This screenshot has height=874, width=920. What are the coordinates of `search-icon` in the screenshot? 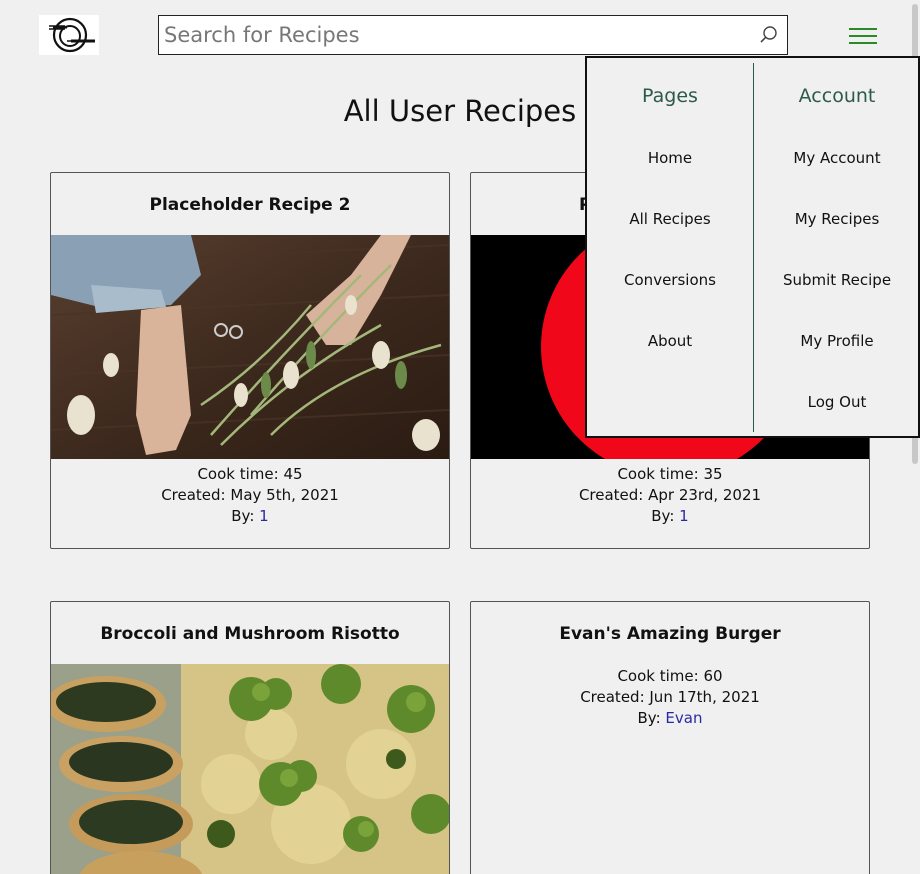 It's located at (769, 35).